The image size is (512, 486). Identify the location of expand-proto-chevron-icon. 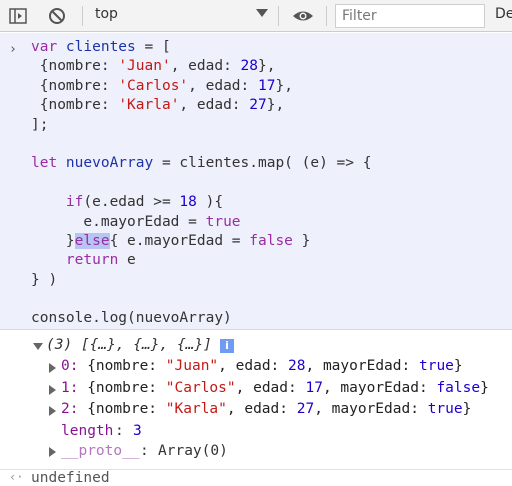
(52, 452).